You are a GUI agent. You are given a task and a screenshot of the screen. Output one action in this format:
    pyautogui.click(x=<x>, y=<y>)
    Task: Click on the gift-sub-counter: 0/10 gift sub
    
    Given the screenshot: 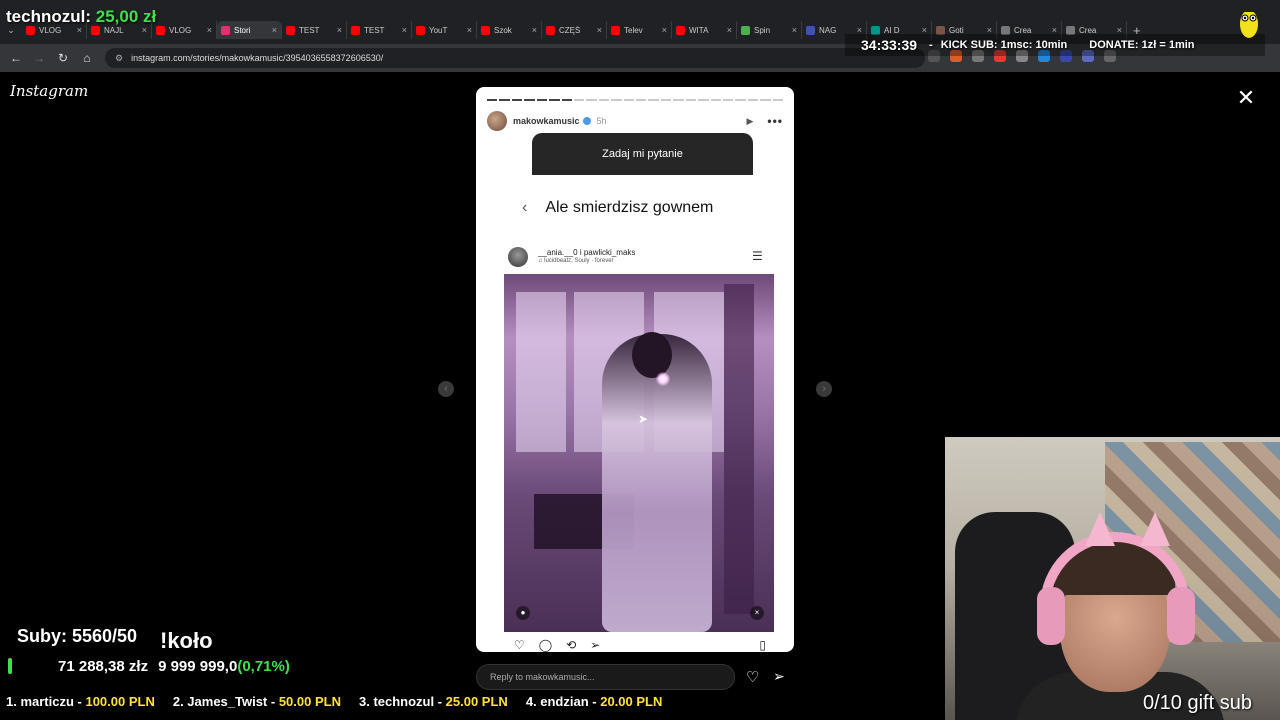 What is the action you would take?
    pyautogui.click(x=1197, y=703)
    